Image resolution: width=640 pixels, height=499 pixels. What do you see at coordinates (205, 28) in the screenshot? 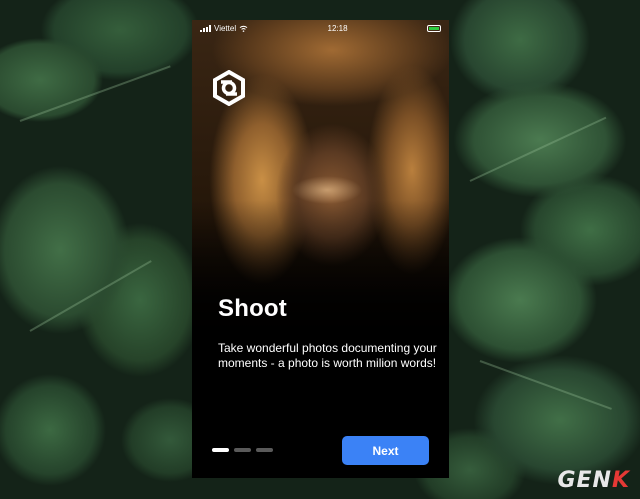
I see `signal-icon` at bounding box center [205, 28].